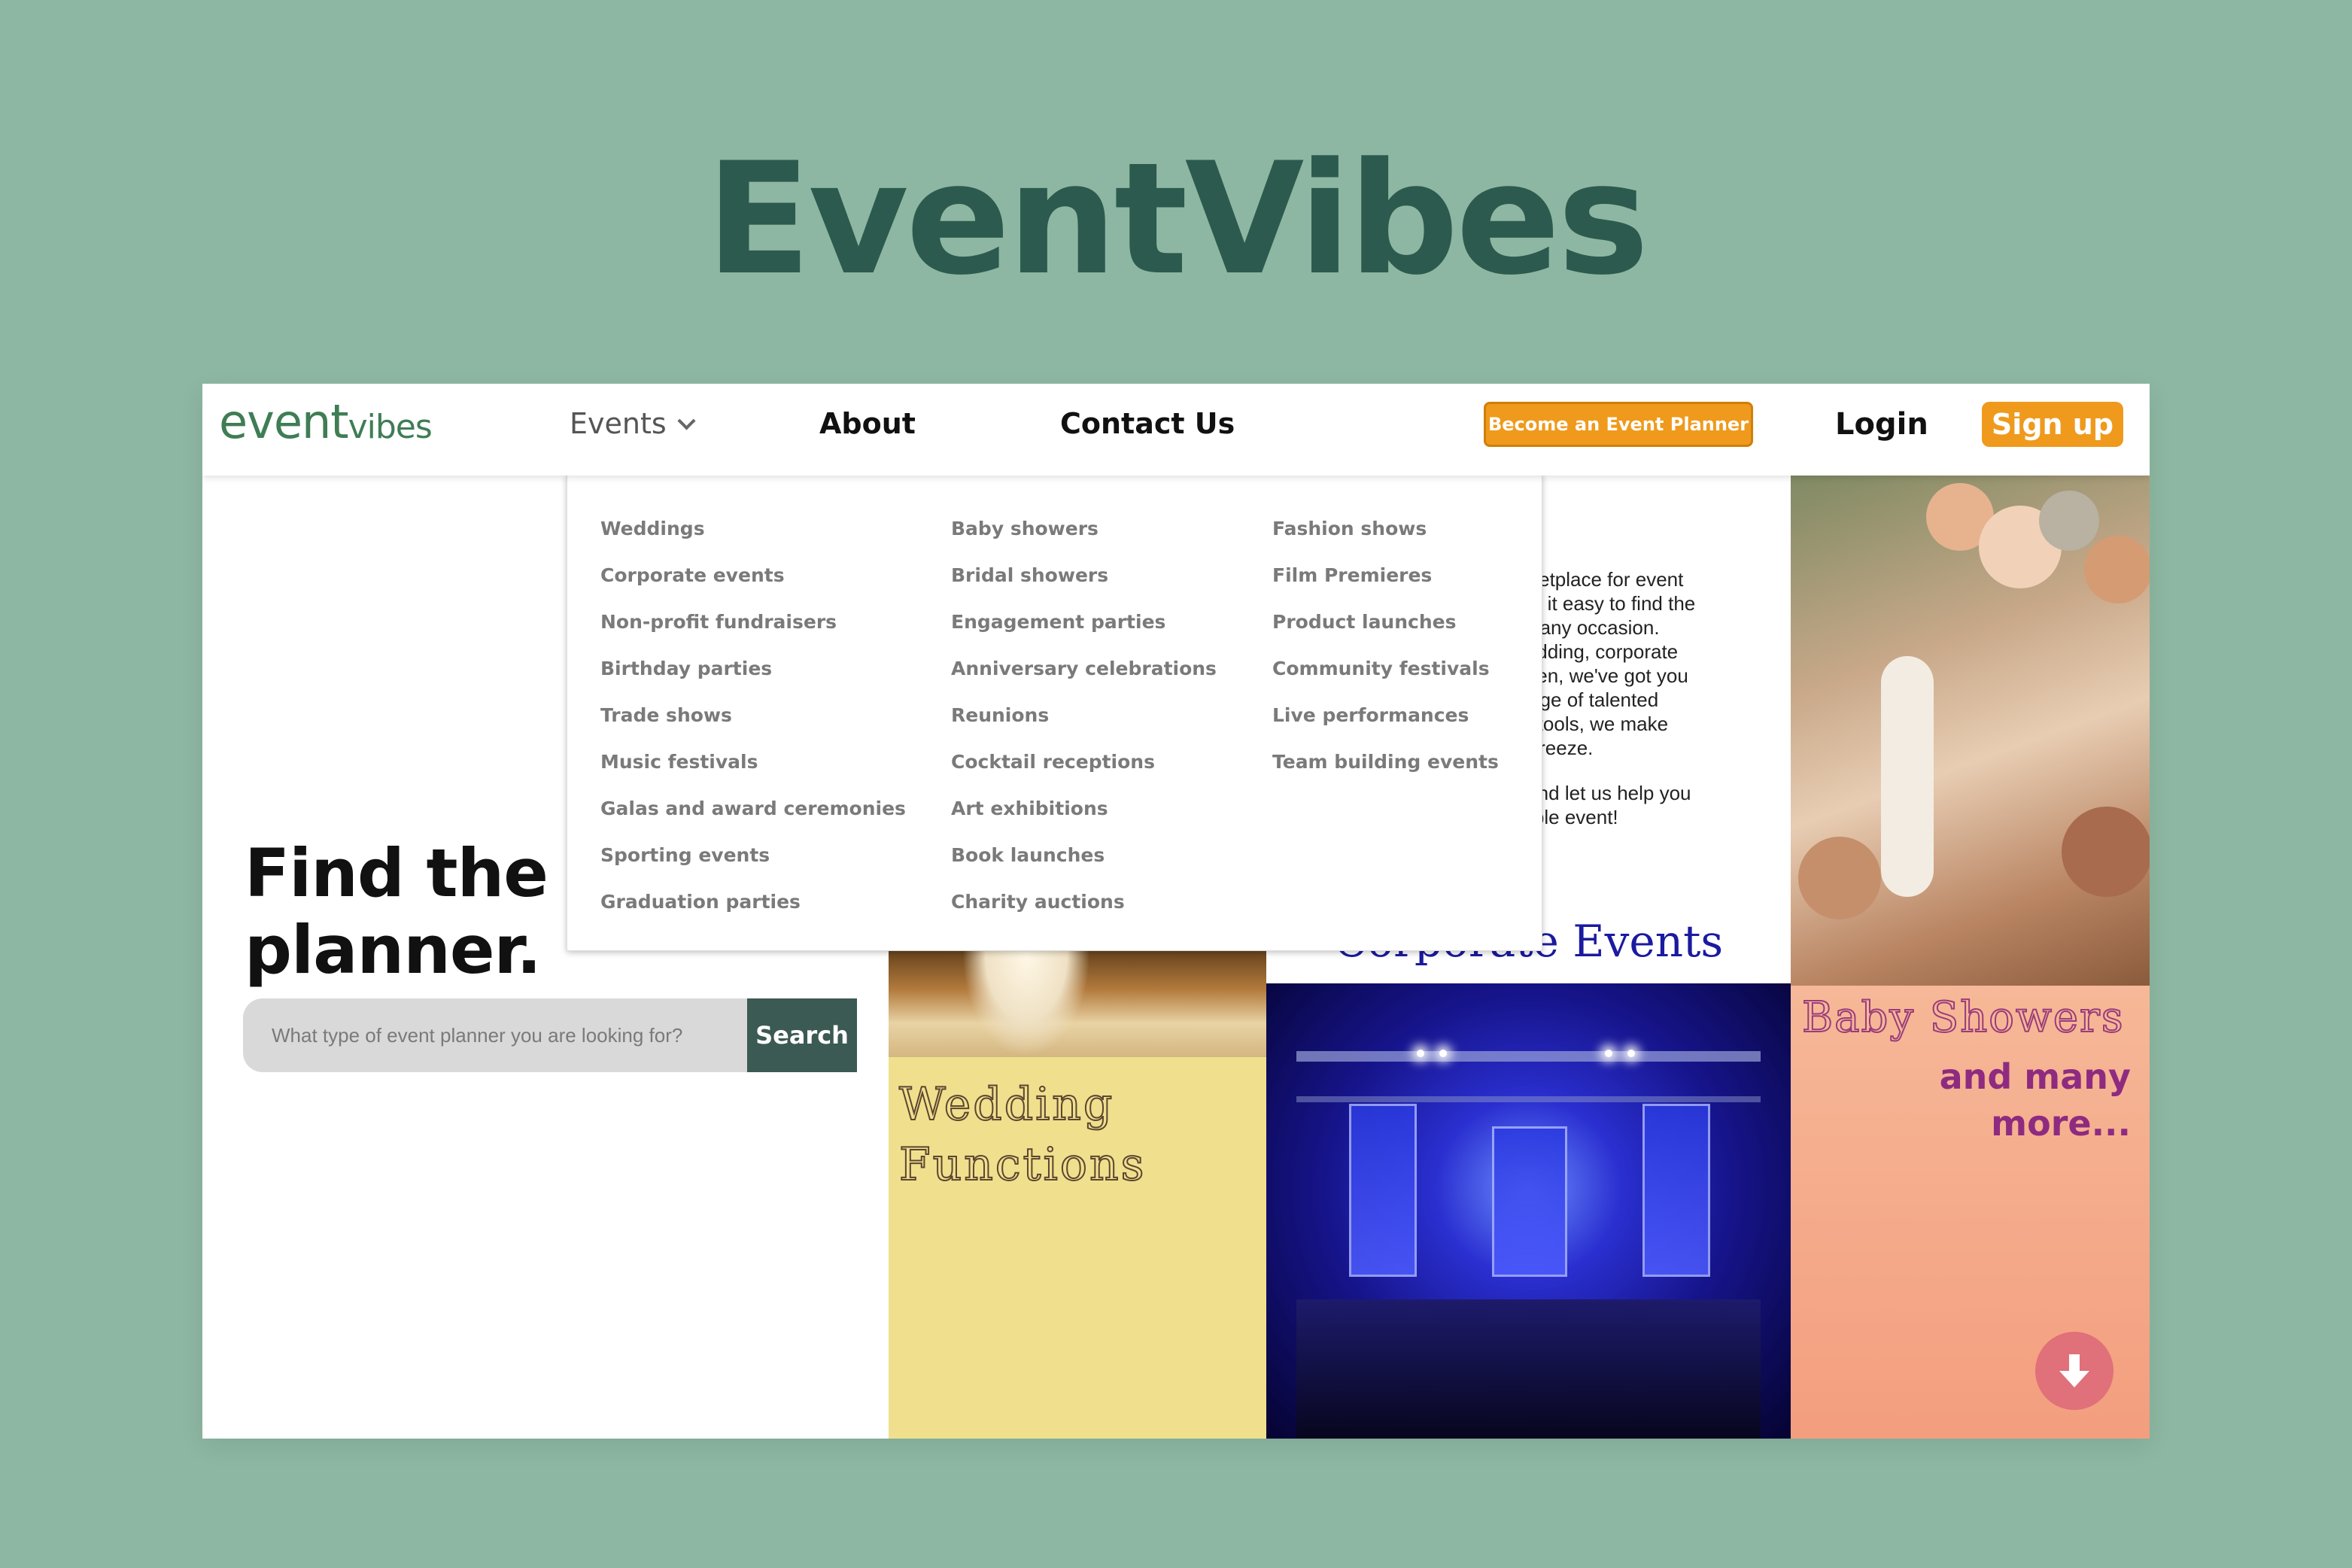 This screenshot has width=2352, height=1568. I want to click on nav-events-menu: Events, so click(633, 423).